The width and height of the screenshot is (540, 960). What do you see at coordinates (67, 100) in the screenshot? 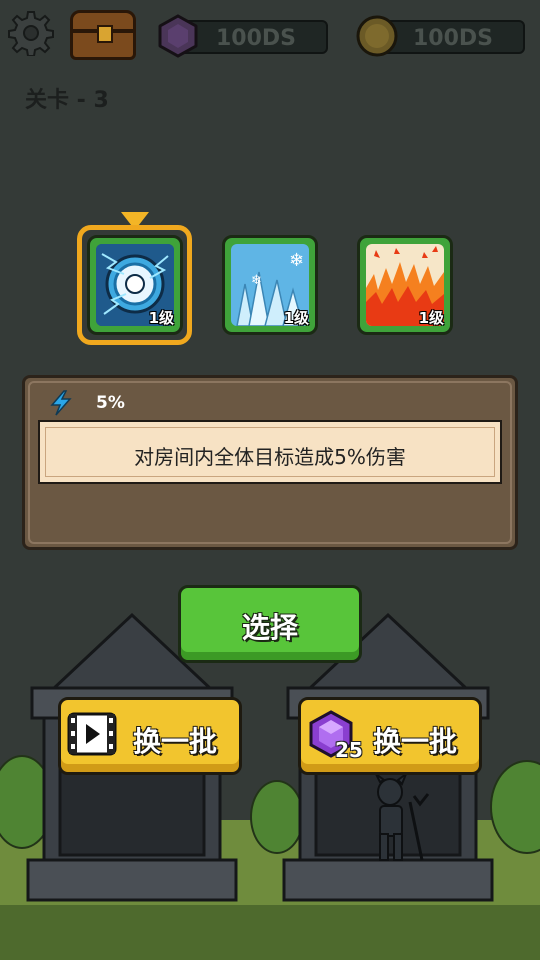
I see `level-label: 关卡 - 3` at bounding box center [67, 100].